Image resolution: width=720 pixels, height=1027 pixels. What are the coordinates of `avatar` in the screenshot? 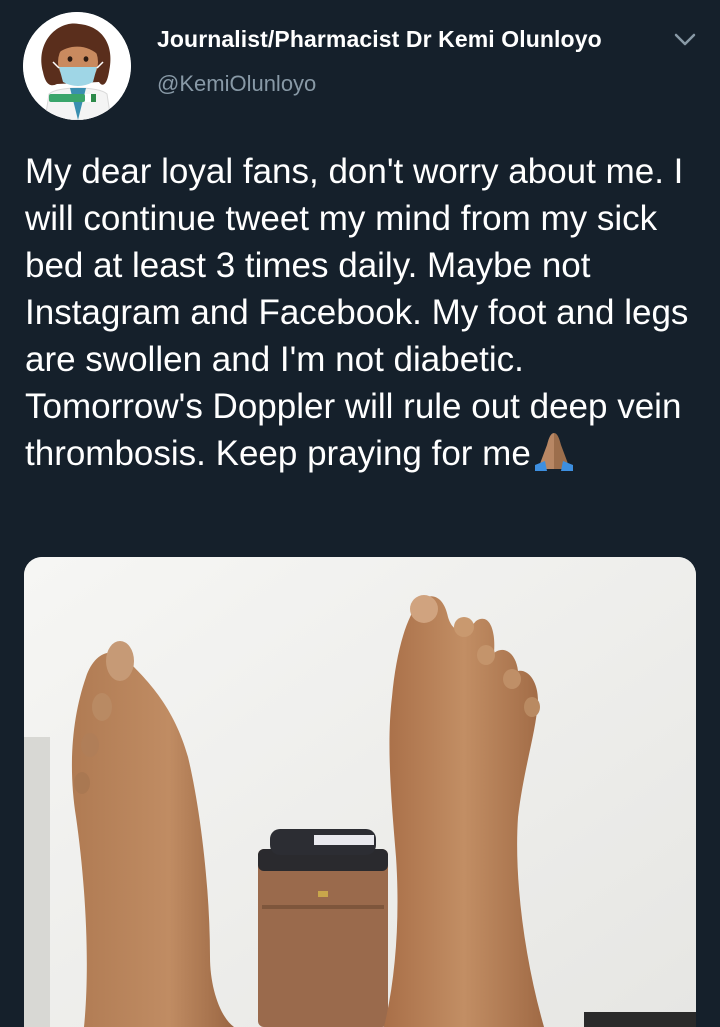 It's located at (77, 66).